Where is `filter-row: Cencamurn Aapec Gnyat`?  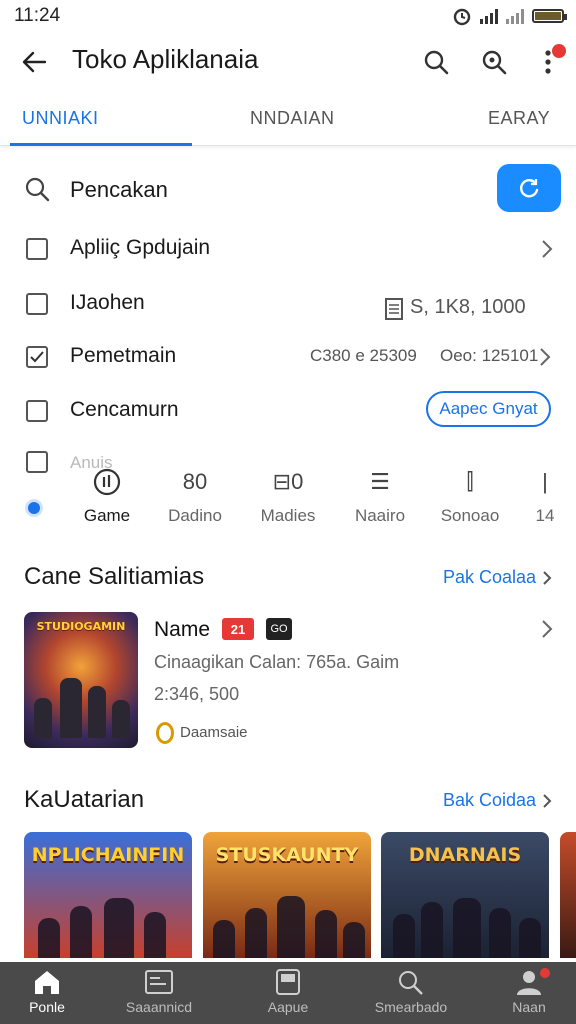
filter-row: Cencamurn Aapec Gnyat is located at coordinates (288, 411).